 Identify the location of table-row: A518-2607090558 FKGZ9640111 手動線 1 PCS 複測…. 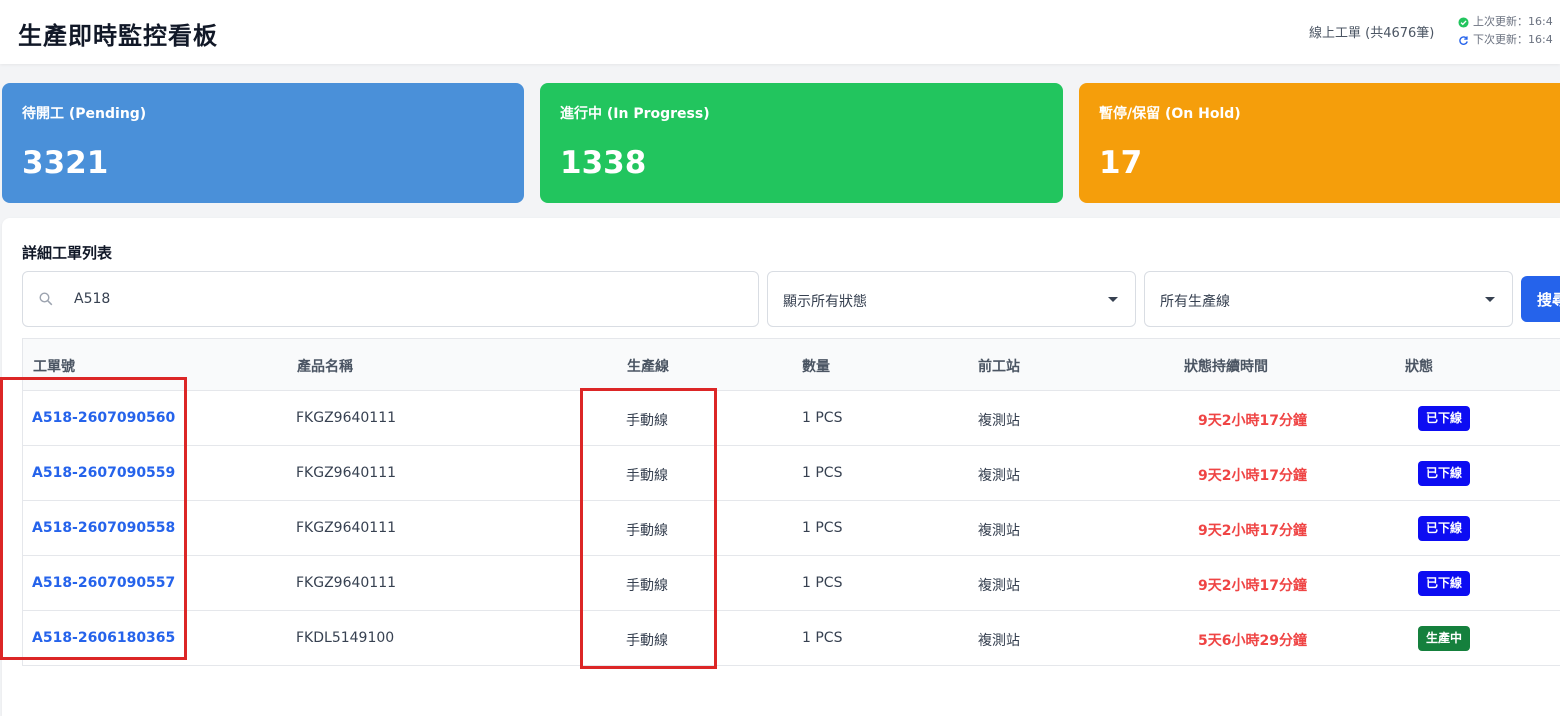
(791, 528).